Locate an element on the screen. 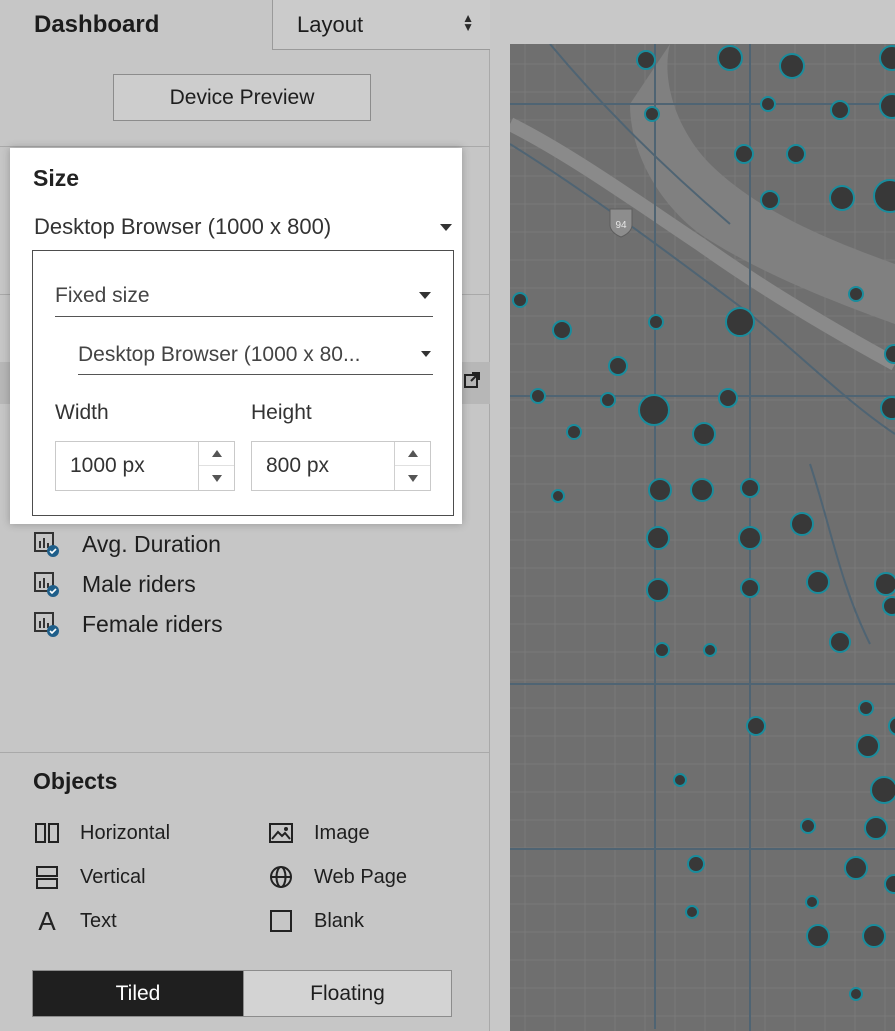 The width and height of the screenshot is (895, 1031). object-horizontal: Horizontal is located at coordinates (101, 833).